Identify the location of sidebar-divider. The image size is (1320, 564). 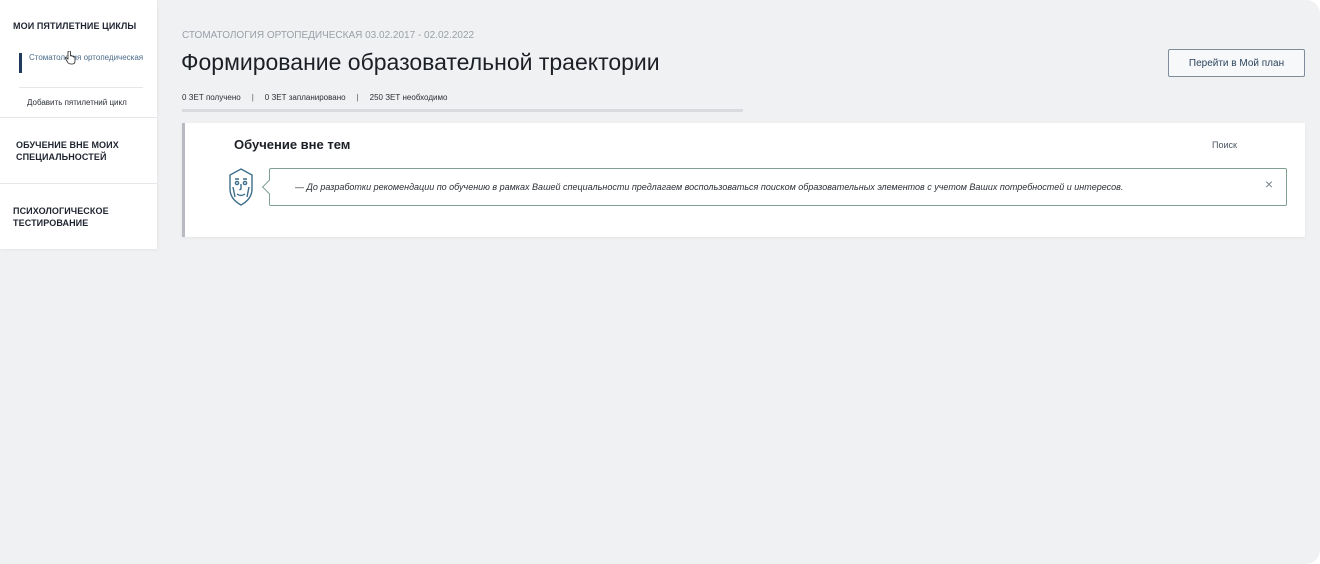
(81, 87).